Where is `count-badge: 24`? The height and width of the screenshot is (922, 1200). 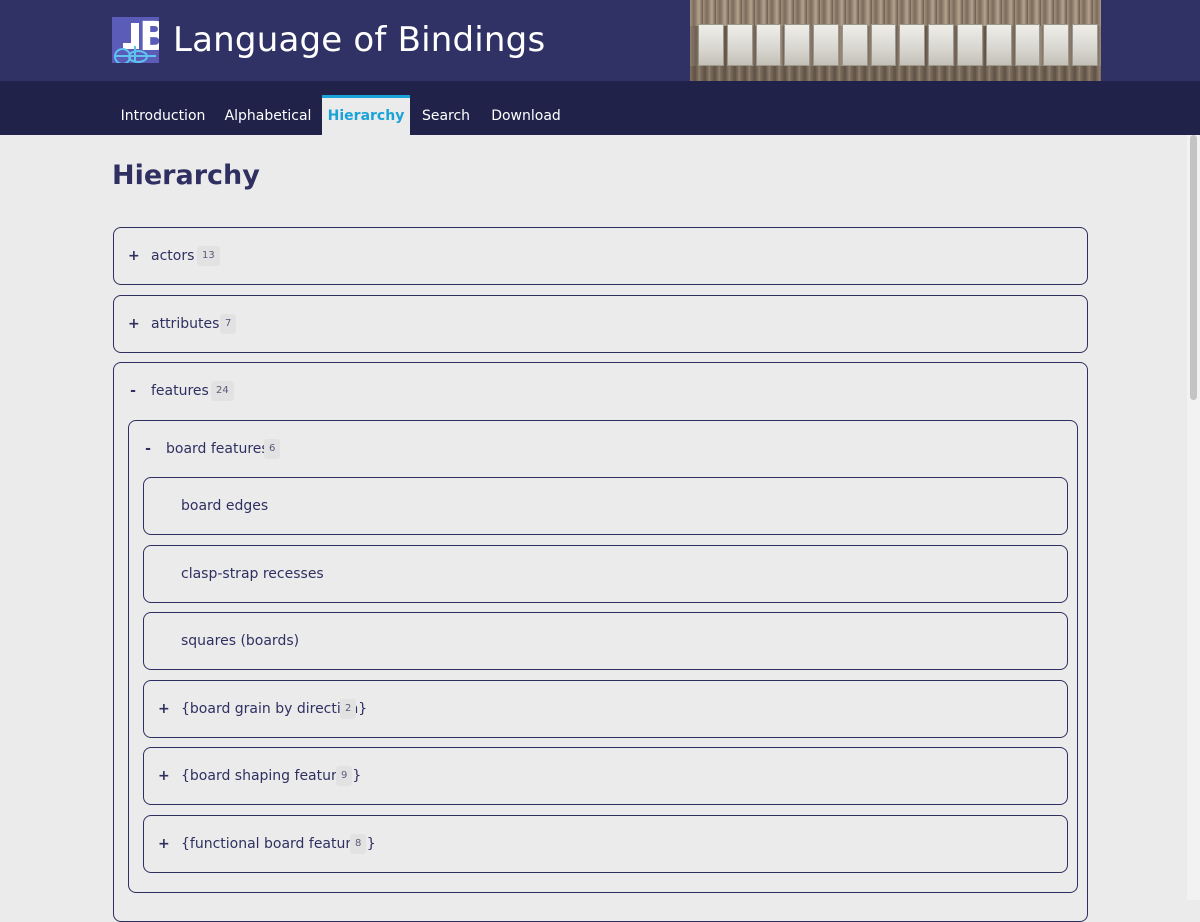 count-badge: 24 is located at coordinates (222, 391).